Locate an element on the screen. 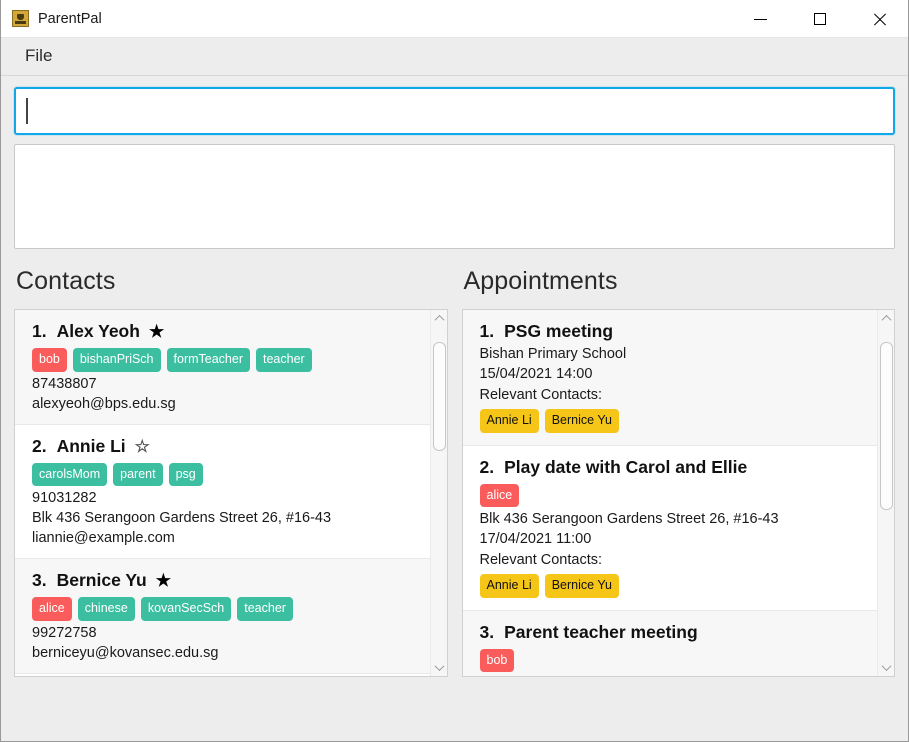  contact-tag: parent is located at coordinates (138, 474).